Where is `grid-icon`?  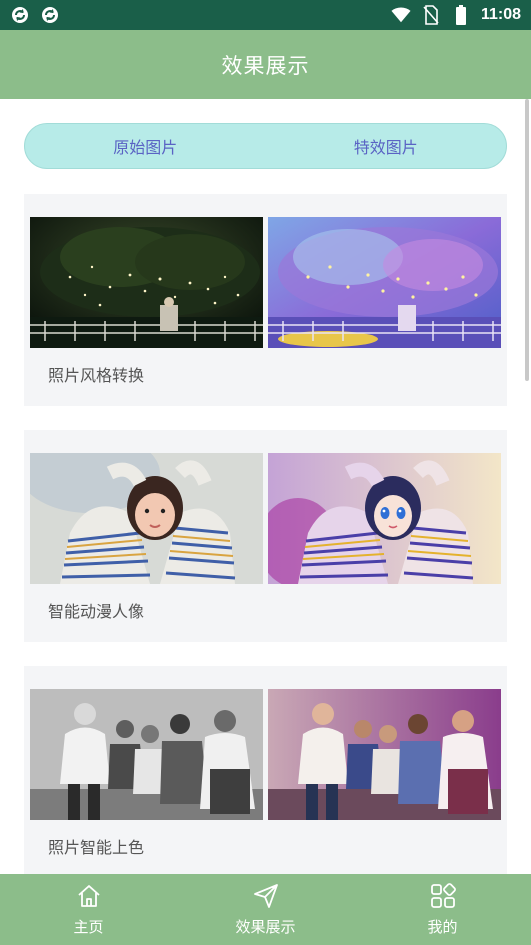
grid-icon is located at coordinates (443, 895).